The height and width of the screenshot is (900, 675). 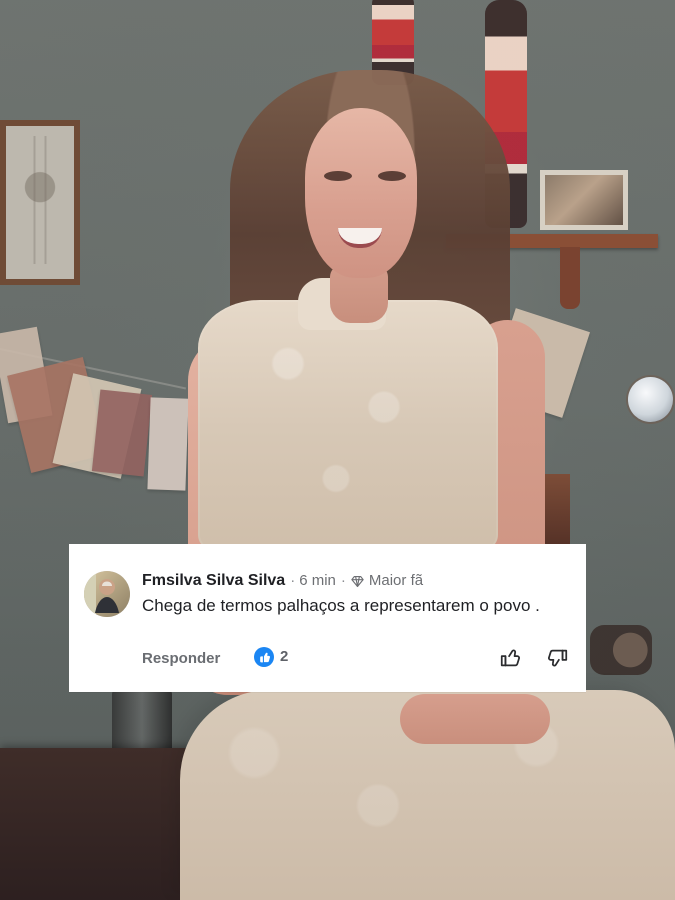 I want to click on shelf-bracket, so click(x=570, y=278).